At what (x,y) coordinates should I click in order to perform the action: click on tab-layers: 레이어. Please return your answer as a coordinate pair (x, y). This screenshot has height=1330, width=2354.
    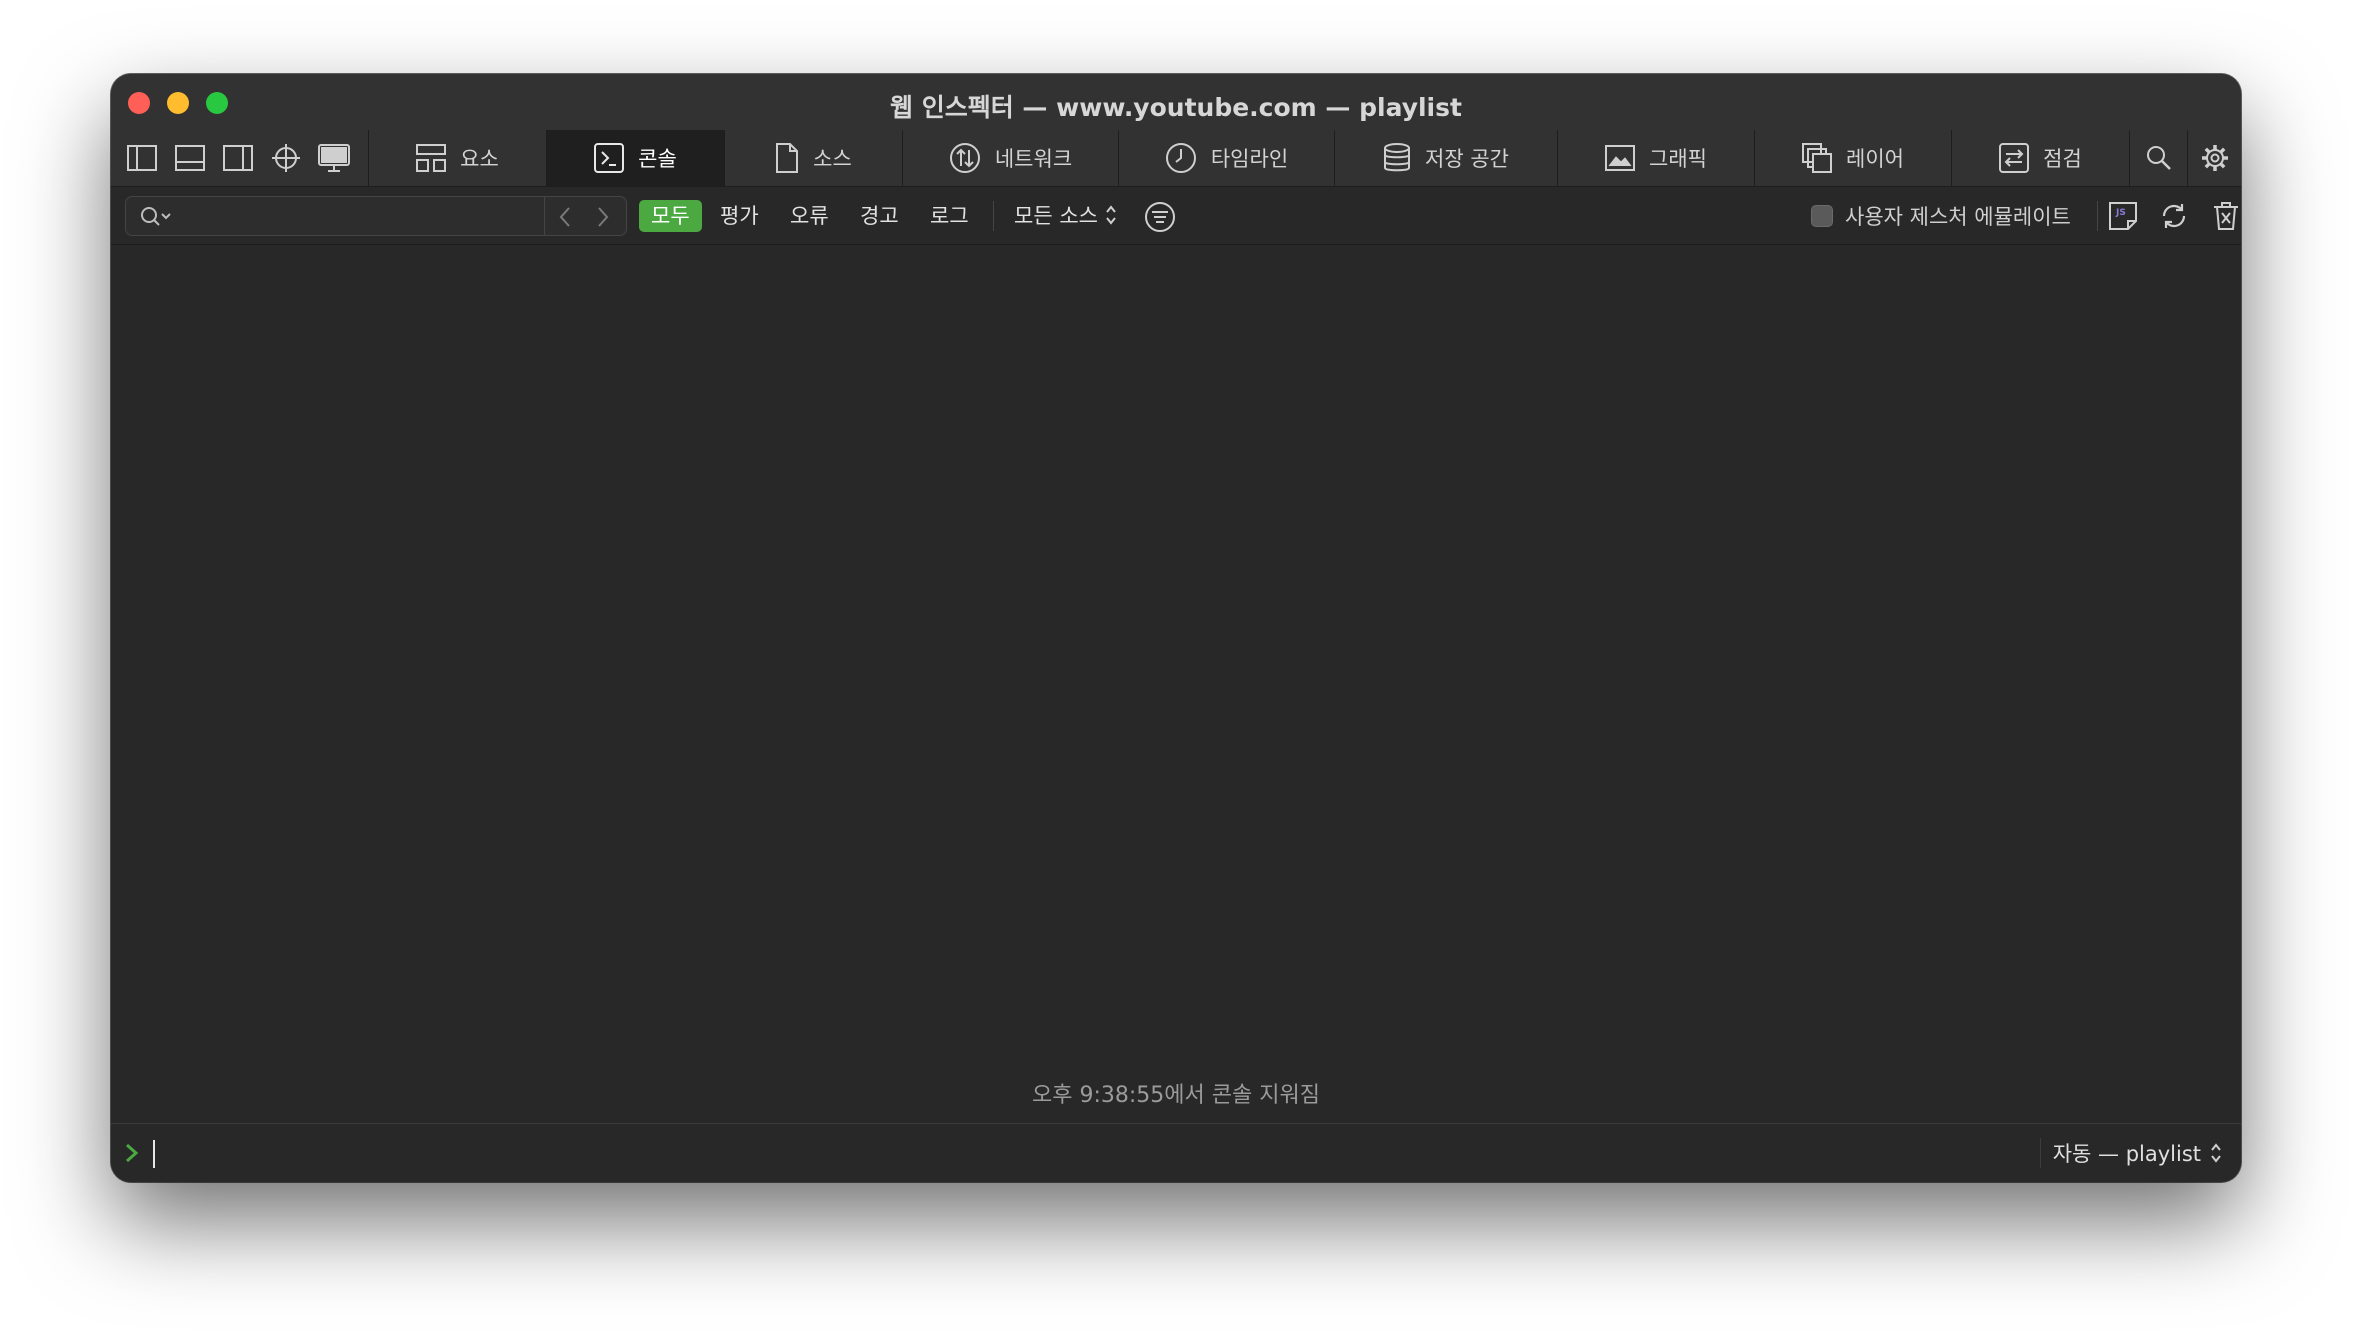
    Looking at the image, I should click on (1852, 158).